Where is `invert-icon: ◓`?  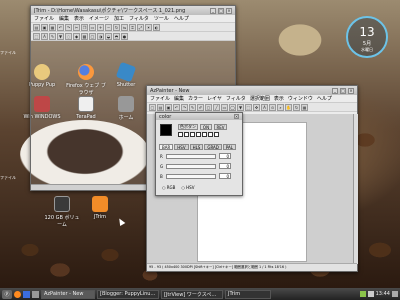
invert-icon: ◓ is located at coordinates (116, 36).